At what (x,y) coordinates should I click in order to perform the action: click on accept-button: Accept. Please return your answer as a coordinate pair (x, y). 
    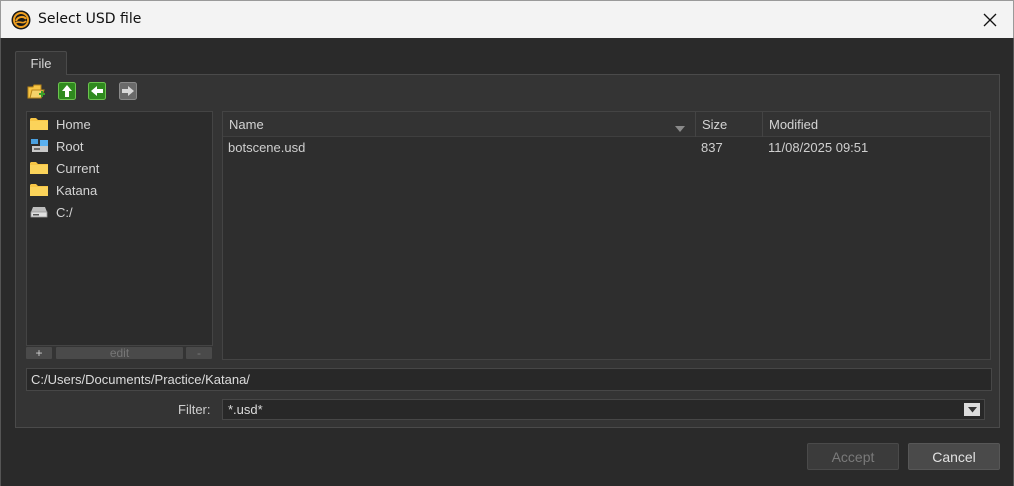
    Looking at the image, I should click on (853, 456).